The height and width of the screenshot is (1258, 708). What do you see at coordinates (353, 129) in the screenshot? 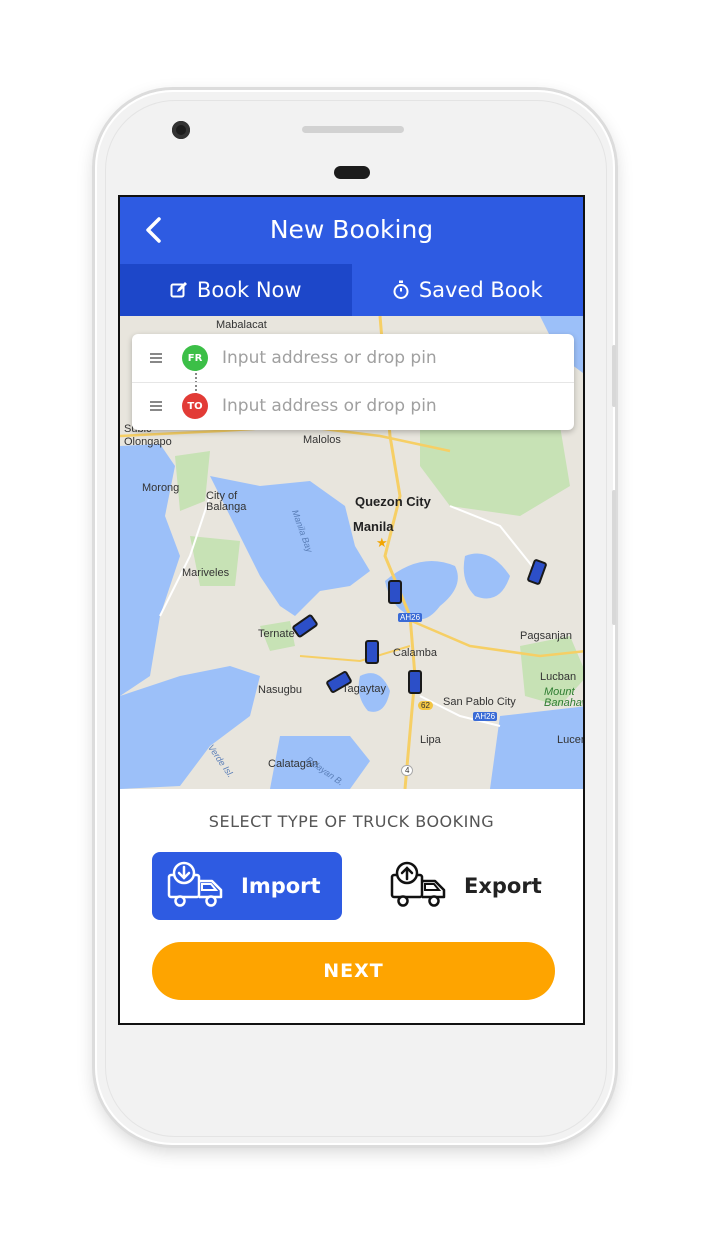
I see `earpiece-speaker` at bounding box center [353, 129].